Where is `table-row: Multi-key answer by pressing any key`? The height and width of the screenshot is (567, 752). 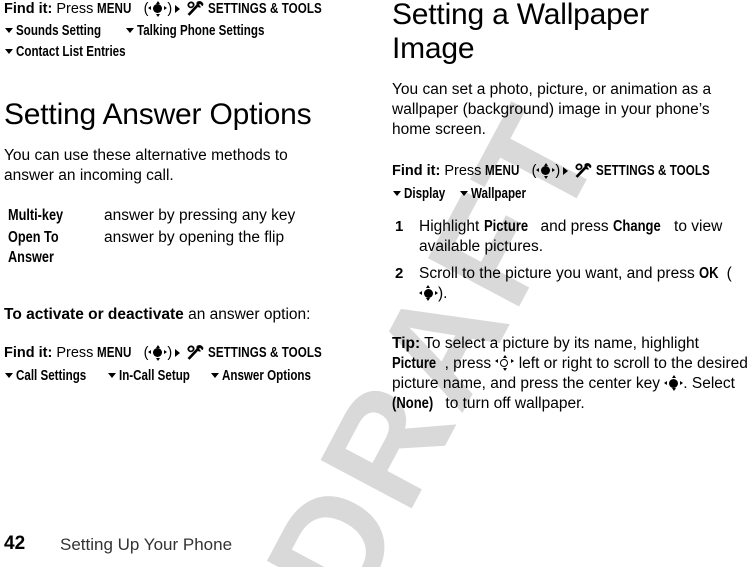
table-row: Multi-key answer by pressing any key is located at coordinates (182, 217).